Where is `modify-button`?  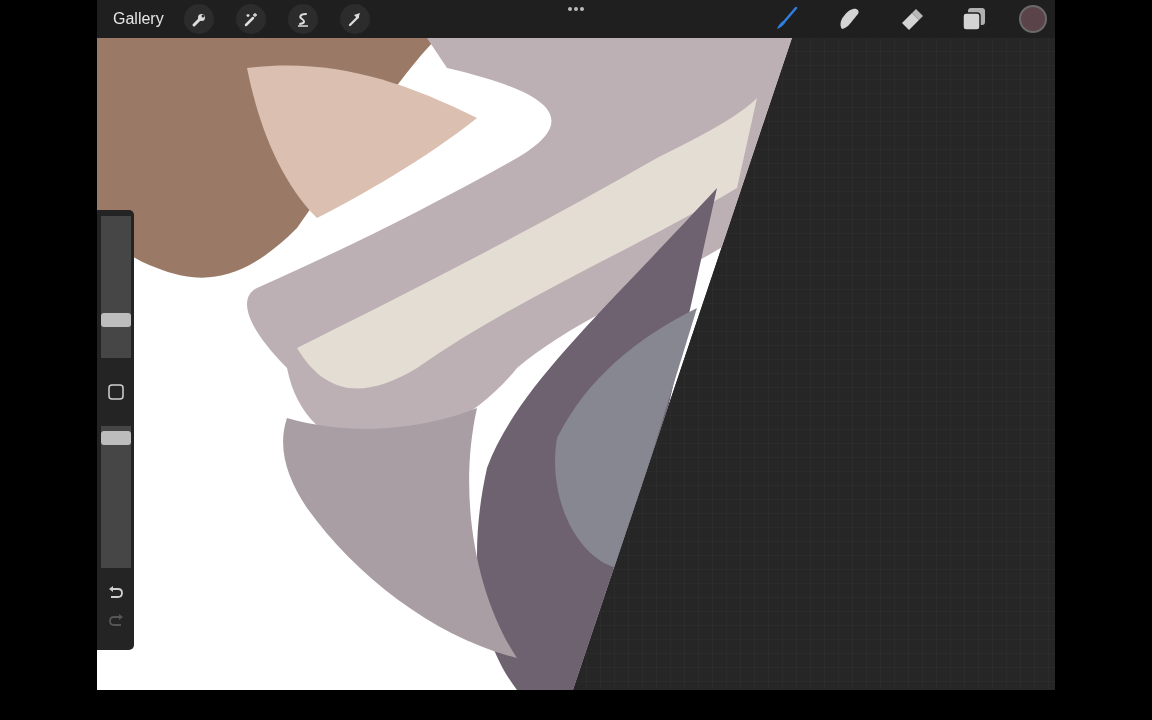 modify-button is located at coordinates (115, 392).